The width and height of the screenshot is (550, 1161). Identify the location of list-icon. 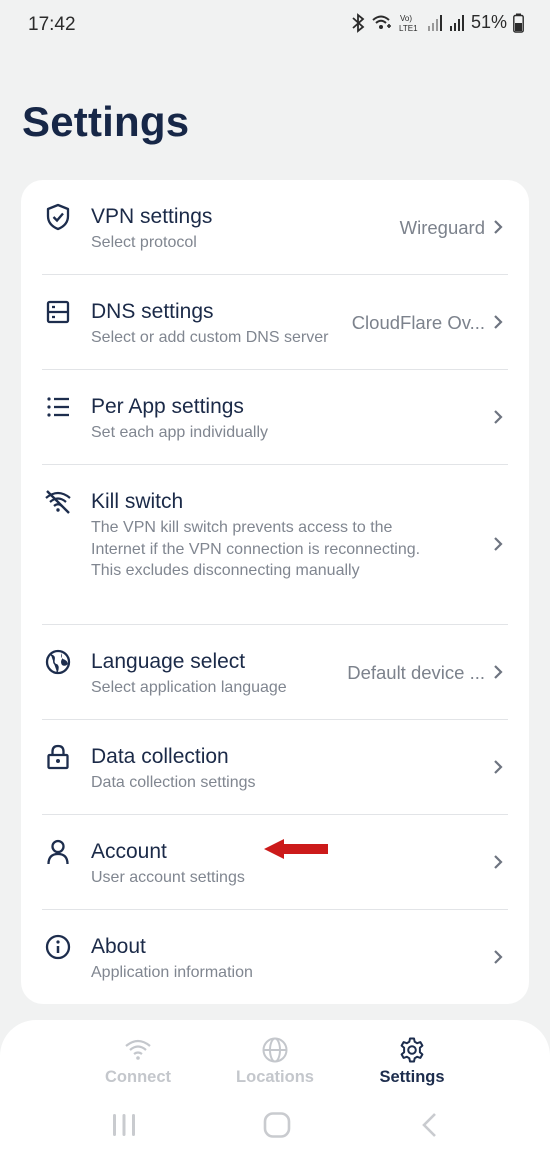
(58, 407).